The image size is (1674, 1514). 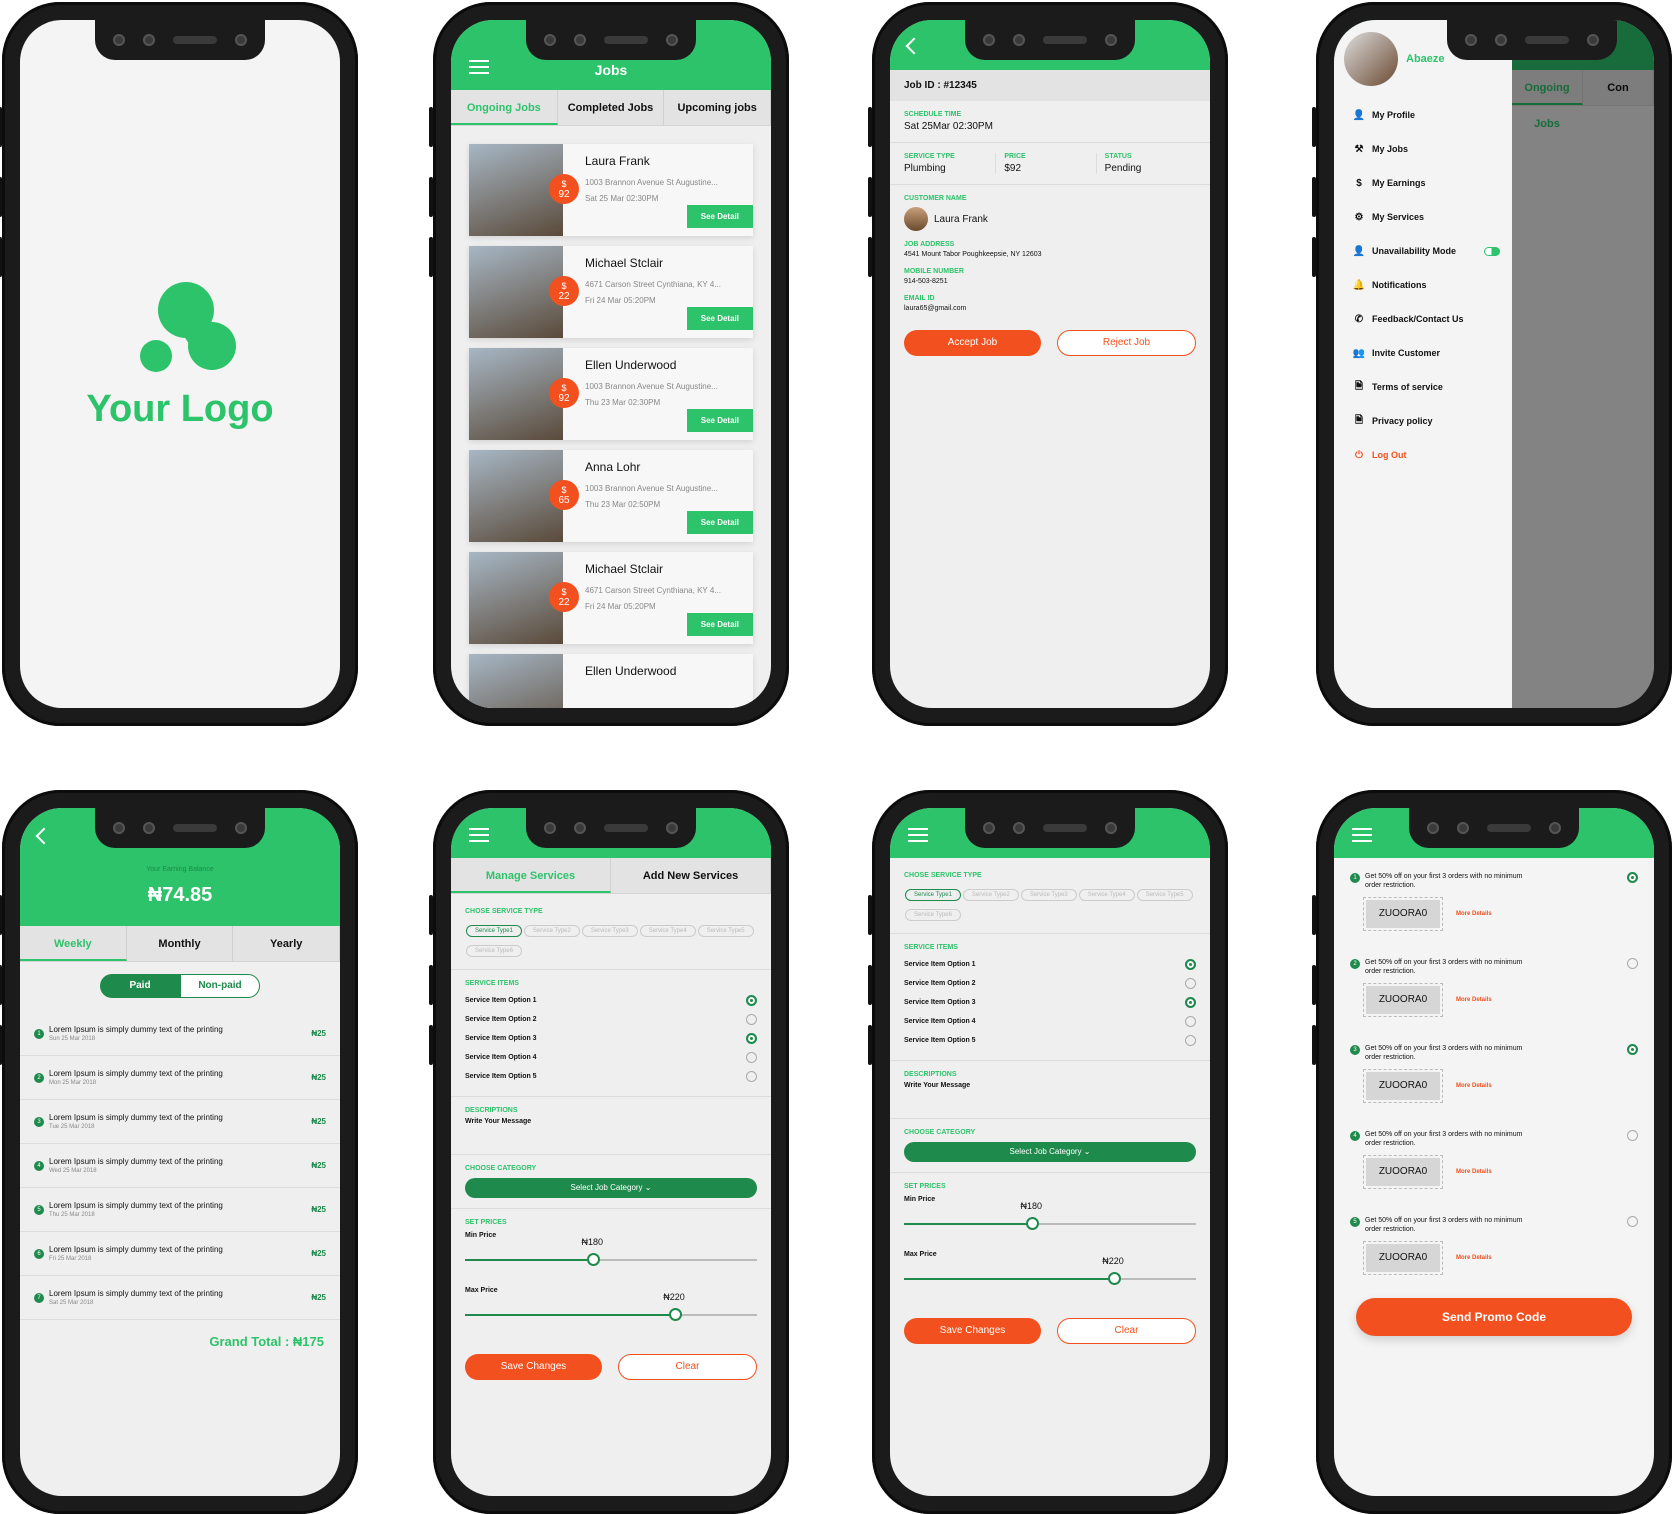 I want to click on tab-ongoing: Ongoing Jobs, so click(x=504, y=107).